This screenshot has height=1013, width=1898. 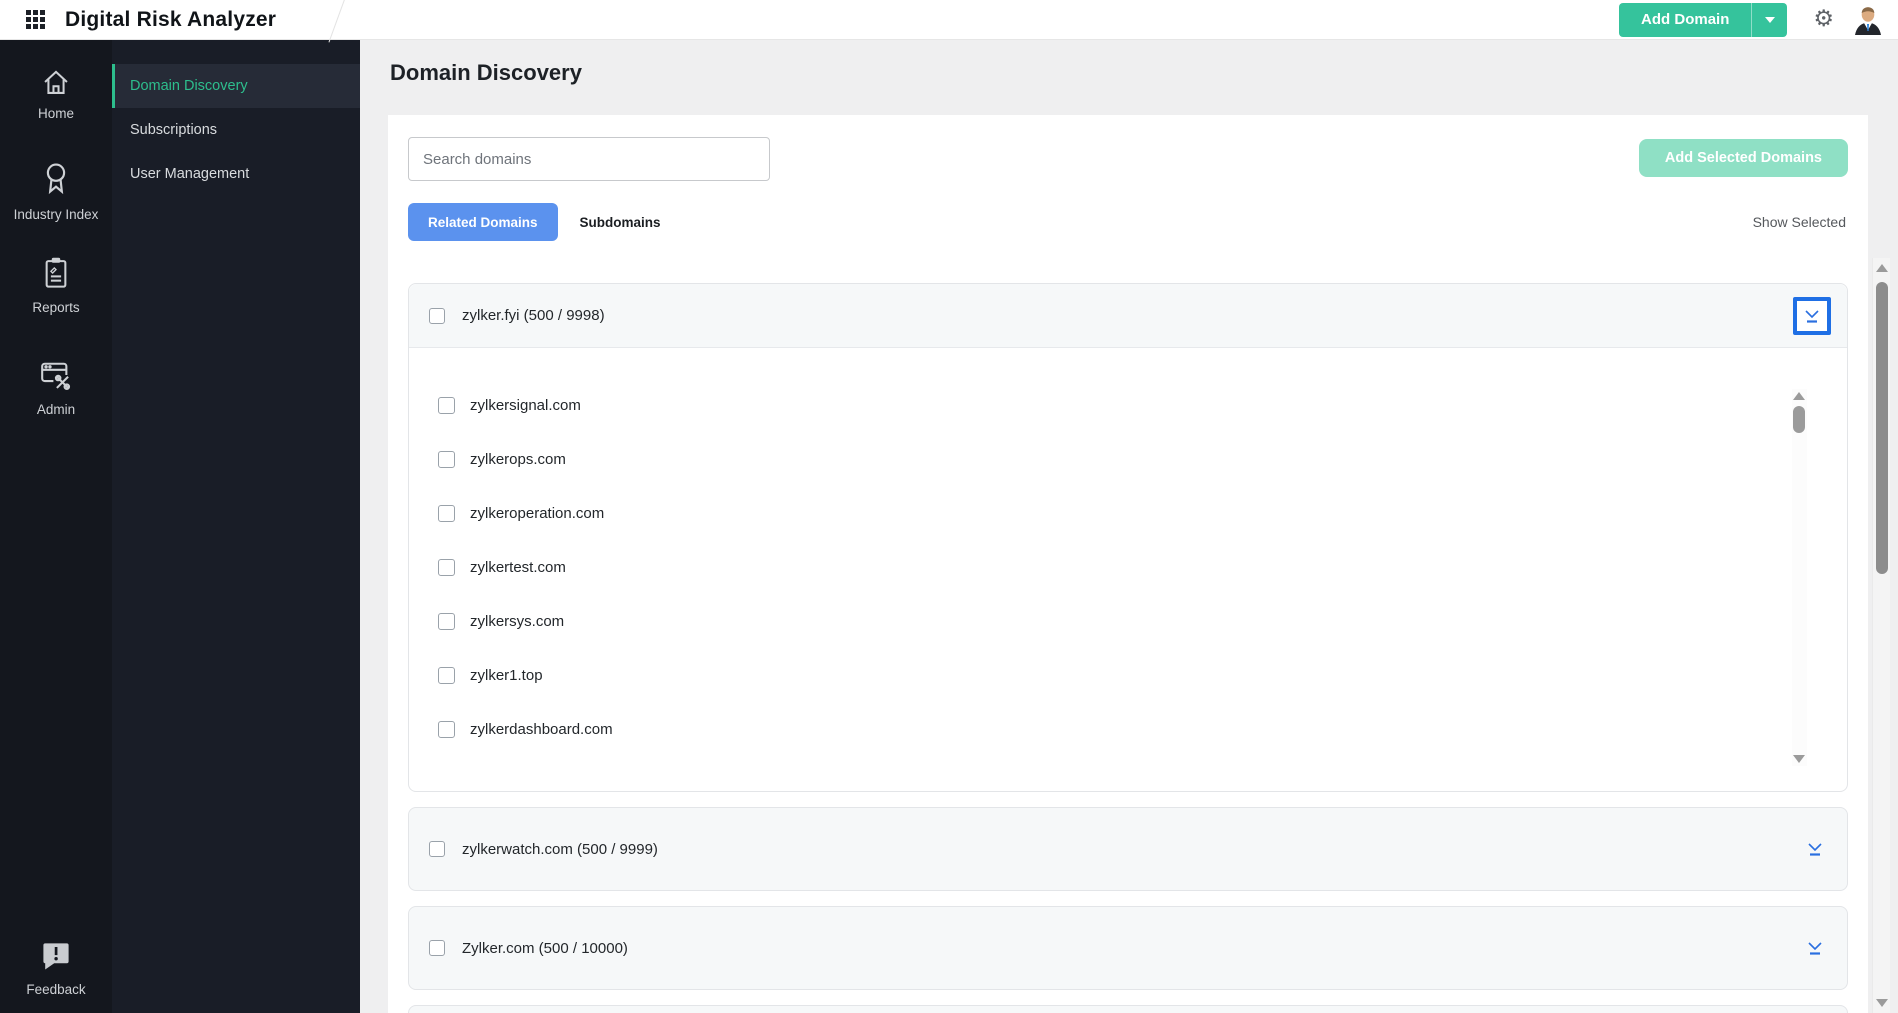 What do you see at coordinates (1128, 621) in the screenshot?
I see `list-item: zylkersys.com` at bounding box center [1128, 621].